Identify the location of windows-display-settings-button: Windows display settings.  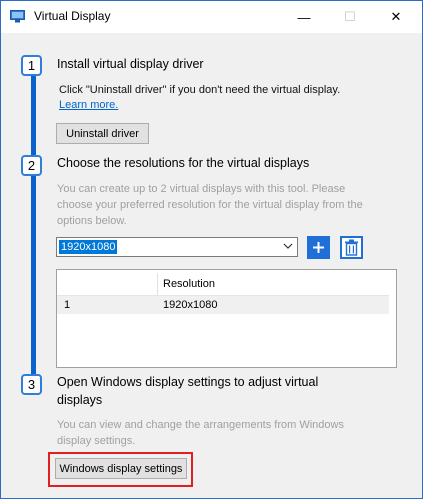
(121, 468).